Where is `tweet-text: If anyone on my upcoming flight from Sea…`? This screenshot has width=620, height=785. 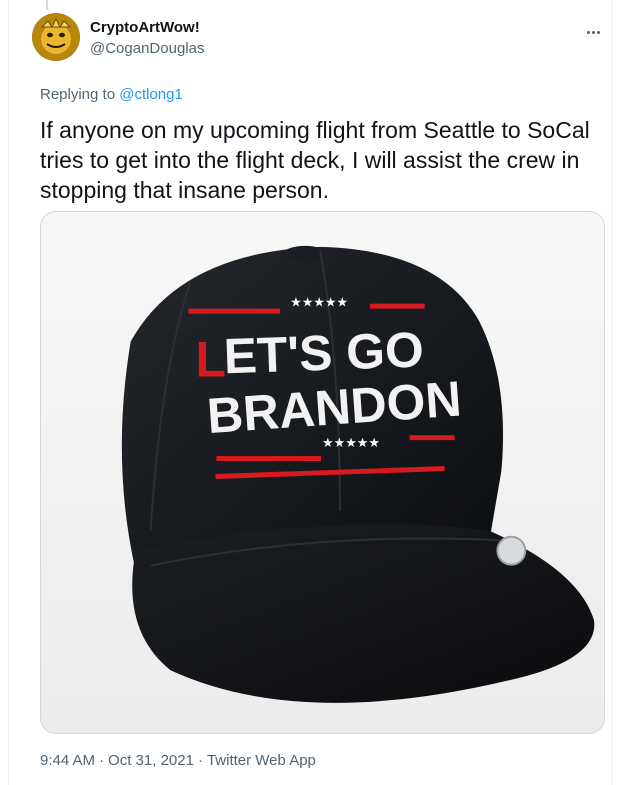 tweet-text: If anyone on my upcoming flight from Sea… is located at coordinates (315, 160).